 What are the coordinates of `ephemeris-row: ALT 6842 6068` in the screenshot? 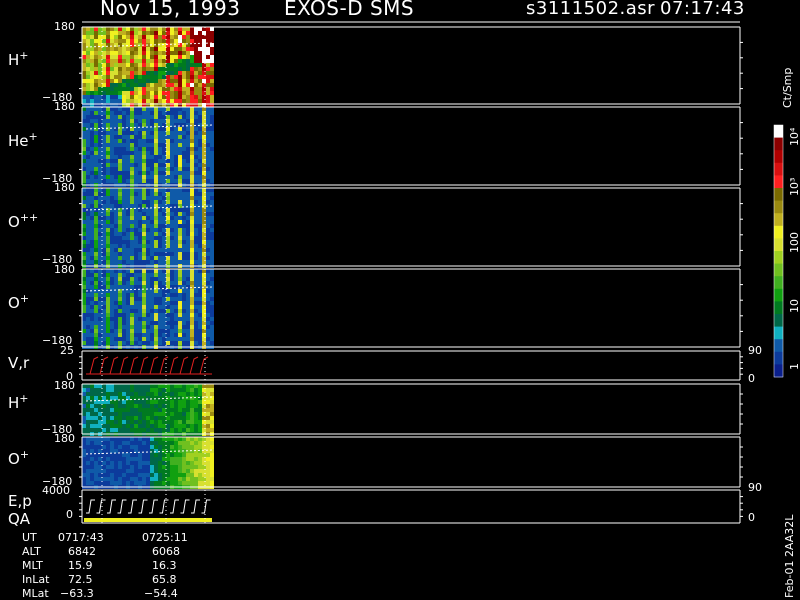 It's located at (101, 551).